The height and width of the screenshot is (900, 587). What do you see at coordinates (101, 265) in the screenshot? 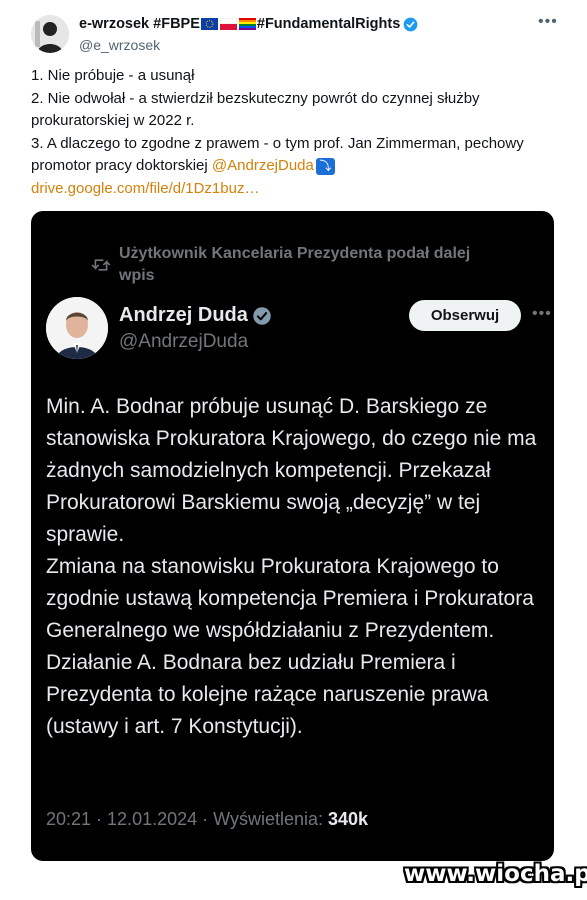
I see `repost-icon` at bounding box center [101, 265].